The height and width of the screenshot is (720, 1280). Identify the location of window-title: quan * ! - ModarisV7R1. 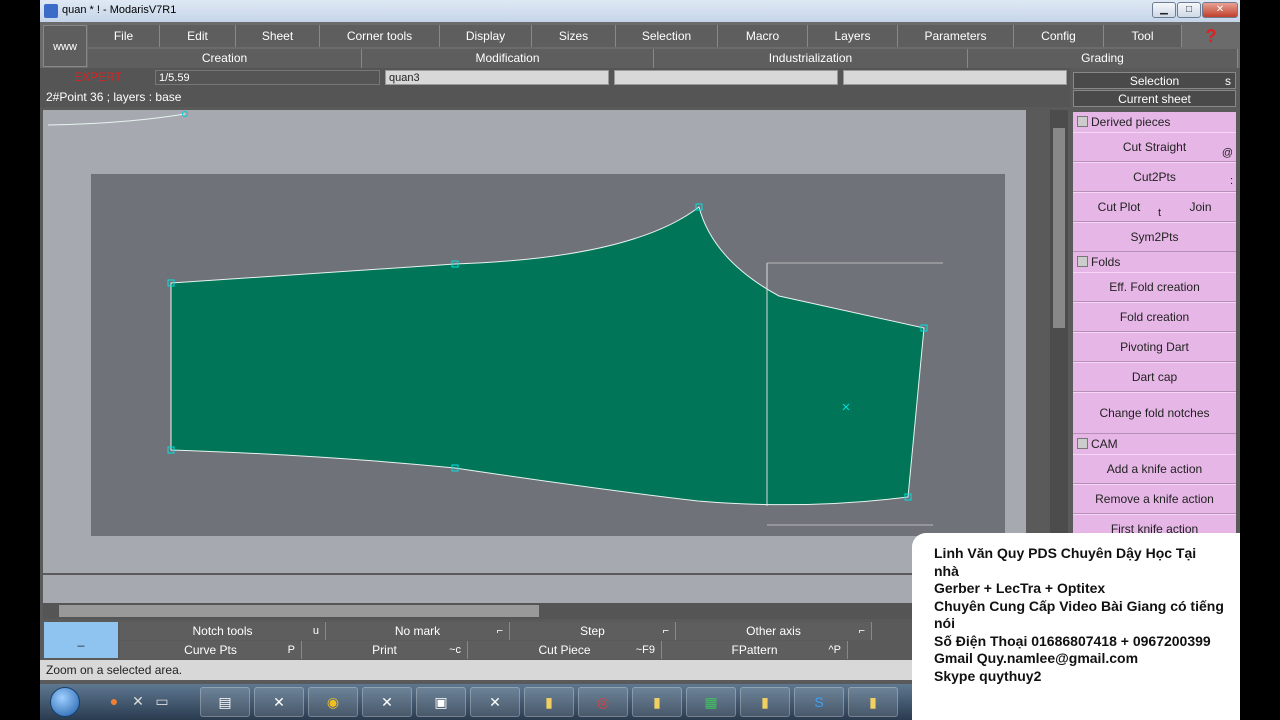
(119, 10).